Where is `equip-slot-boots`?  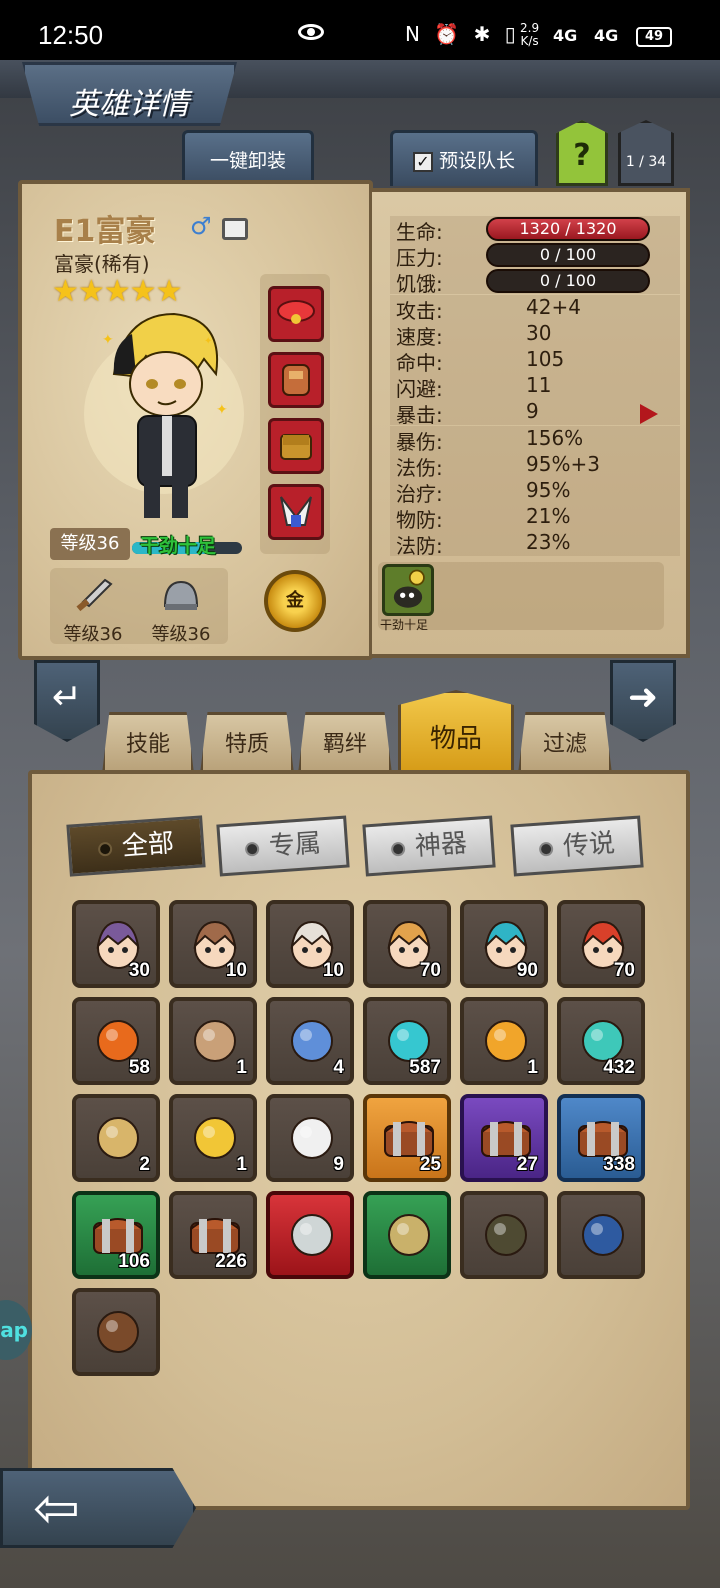
equip-slot-boots is located at coordinates (296, 512).